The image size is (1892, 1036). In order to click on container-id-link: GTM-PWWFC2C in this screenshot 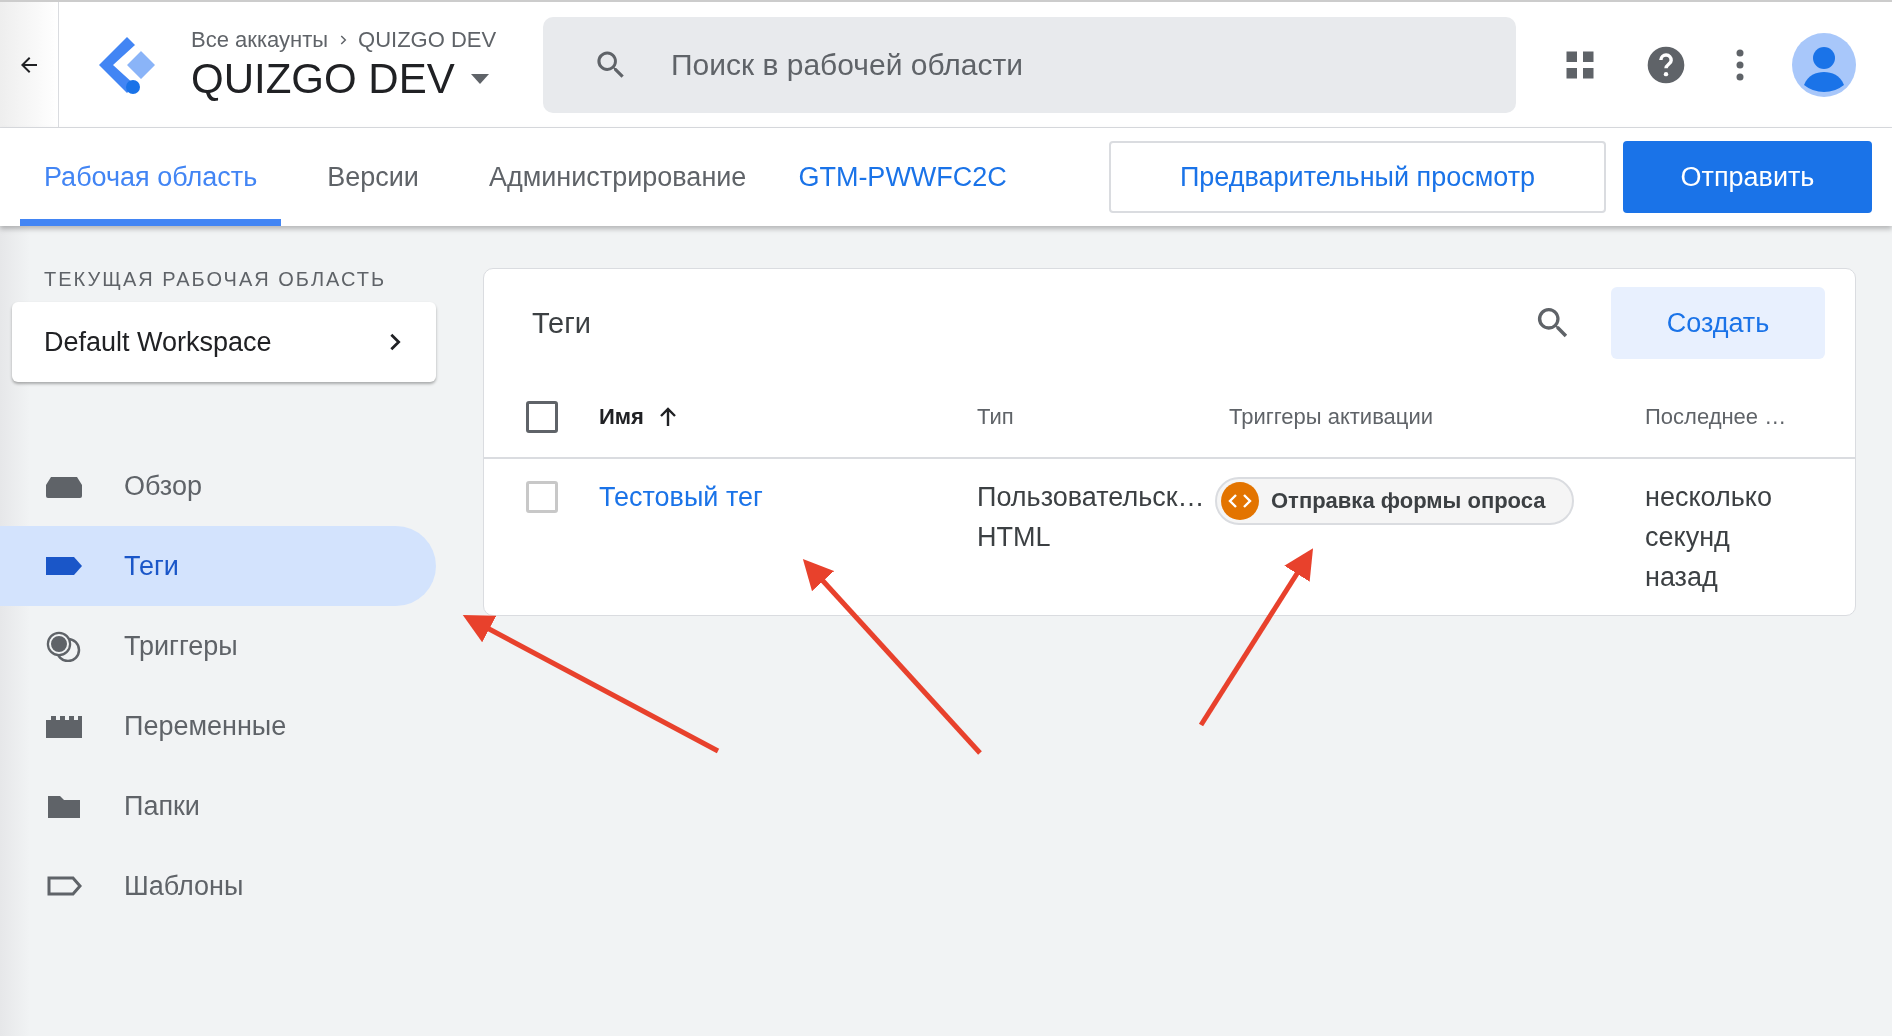, I will do `click(902, 177)`.